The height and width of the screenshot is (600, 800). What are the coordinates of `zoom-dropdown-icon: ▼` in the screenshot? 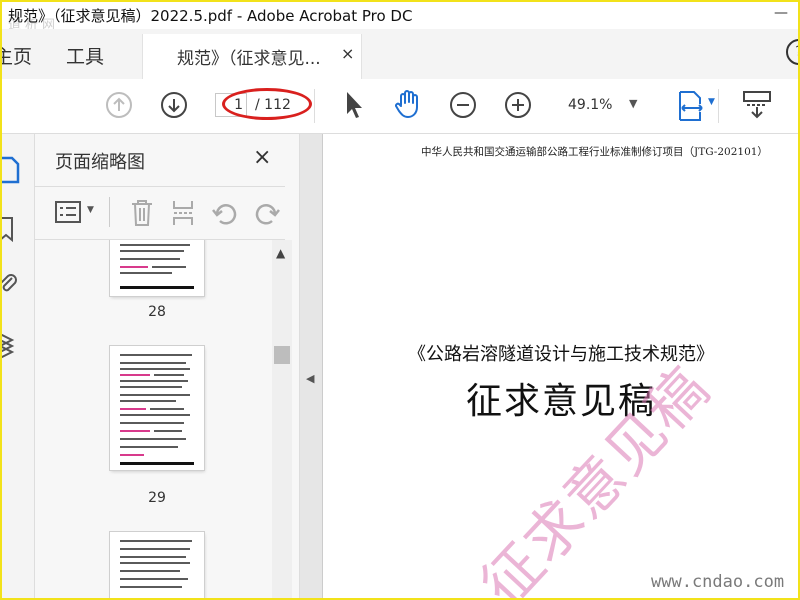 It's located at (633, 103).